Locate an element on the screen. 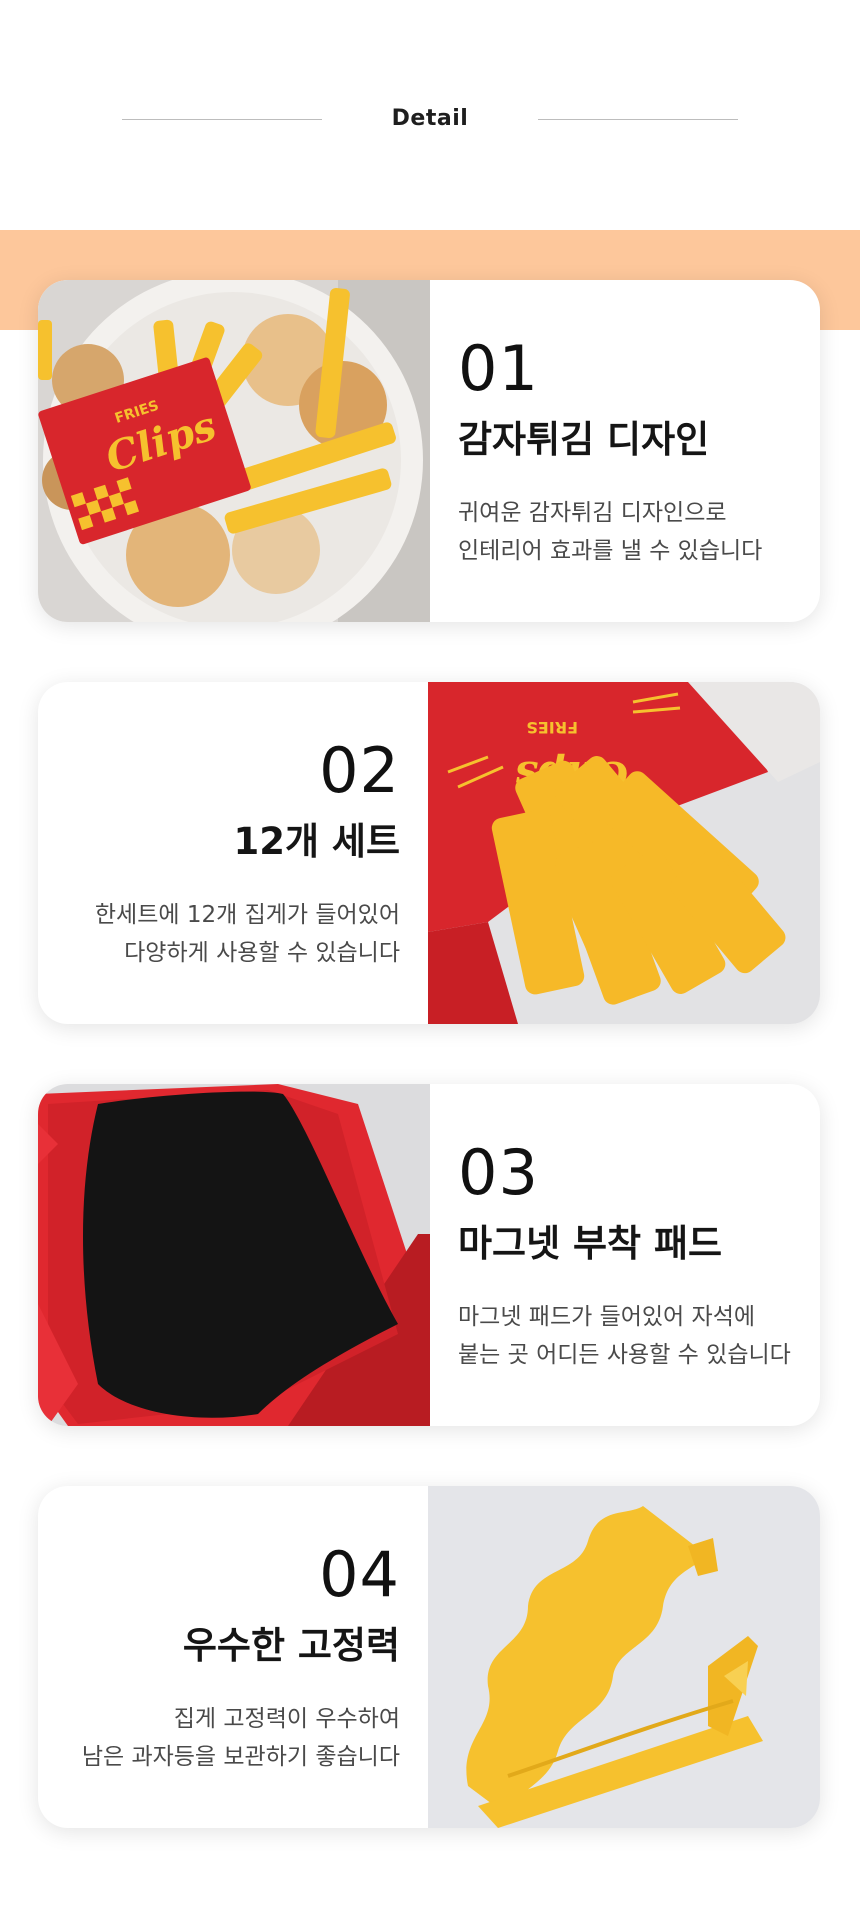  feature-number: 01 is located at coordinates (498, 368).